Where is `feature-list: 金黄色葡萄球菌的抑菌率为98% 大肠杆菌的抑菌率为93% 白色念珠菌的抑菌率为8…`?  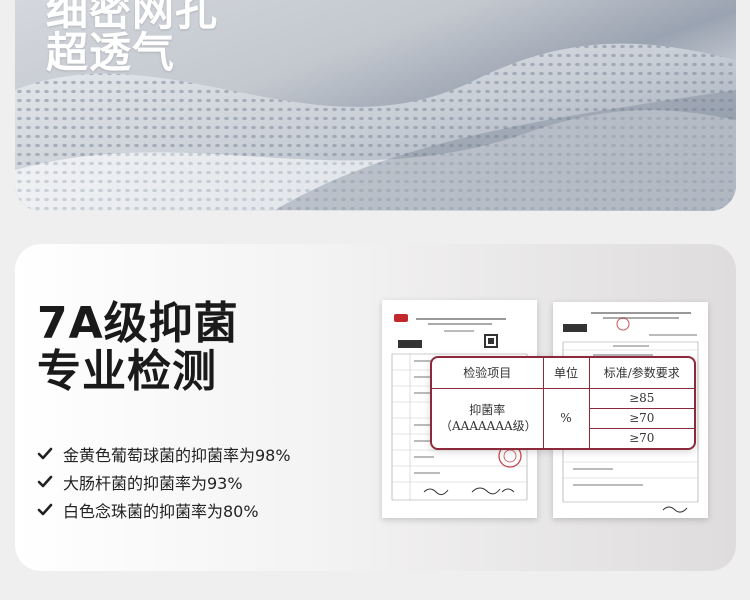 feature-list: 金黄色葡萄球菌的抑菌率为98% 大肠杆菌的抑菌率为93% 白色念珠菌的抑菌率为8… is located at coordinates (164, 482).